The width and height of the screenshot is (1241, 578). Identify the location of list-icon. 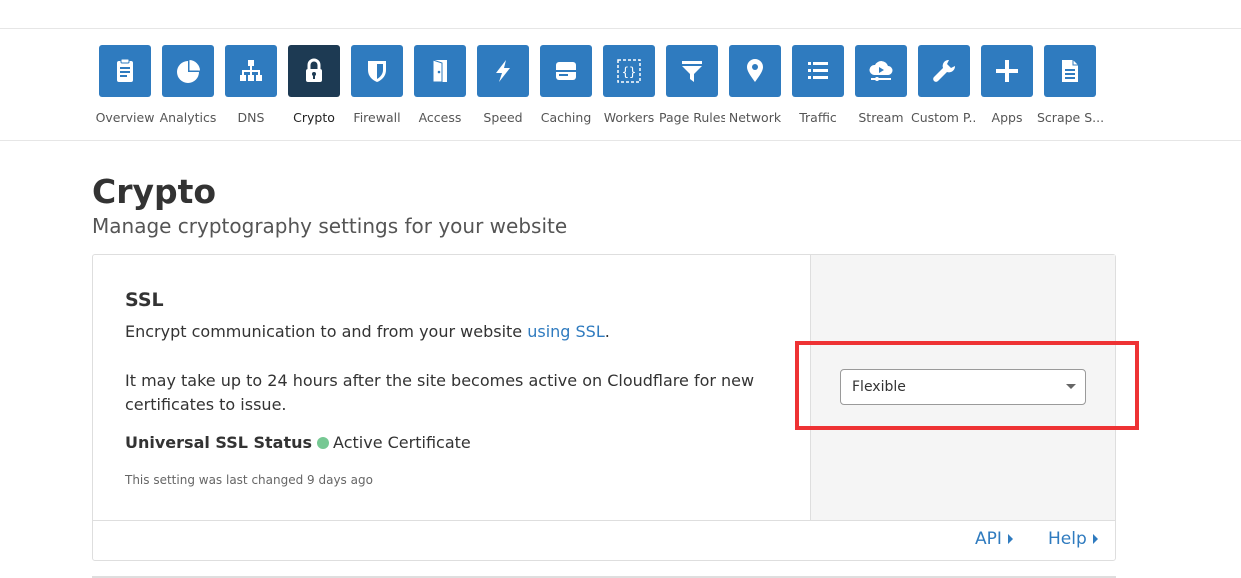
(818, 70).